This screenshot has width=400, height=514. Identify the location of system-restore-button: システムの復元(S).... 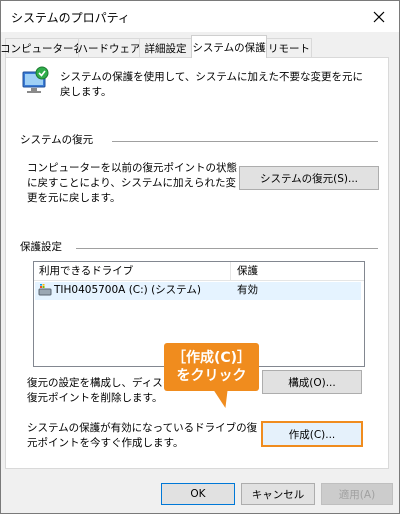
(309, 178).